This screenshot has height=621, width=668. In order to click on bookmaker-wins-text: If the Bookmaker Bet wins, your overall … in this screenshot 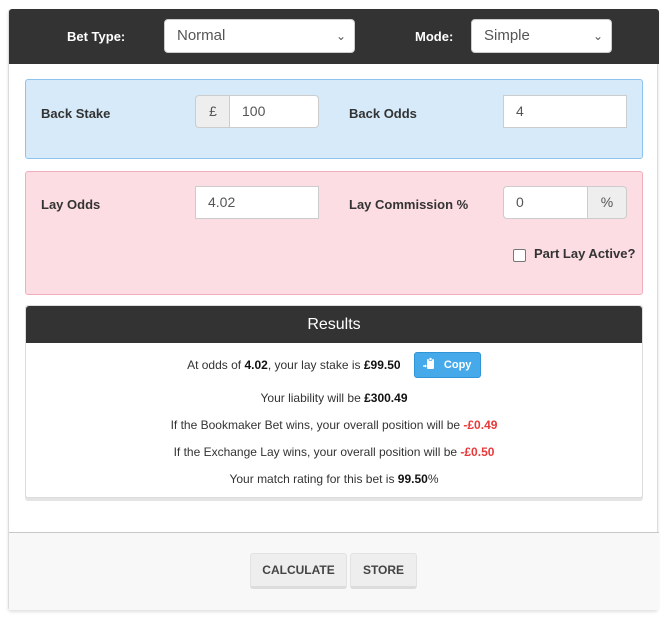, I will do `click(317, 425)`.